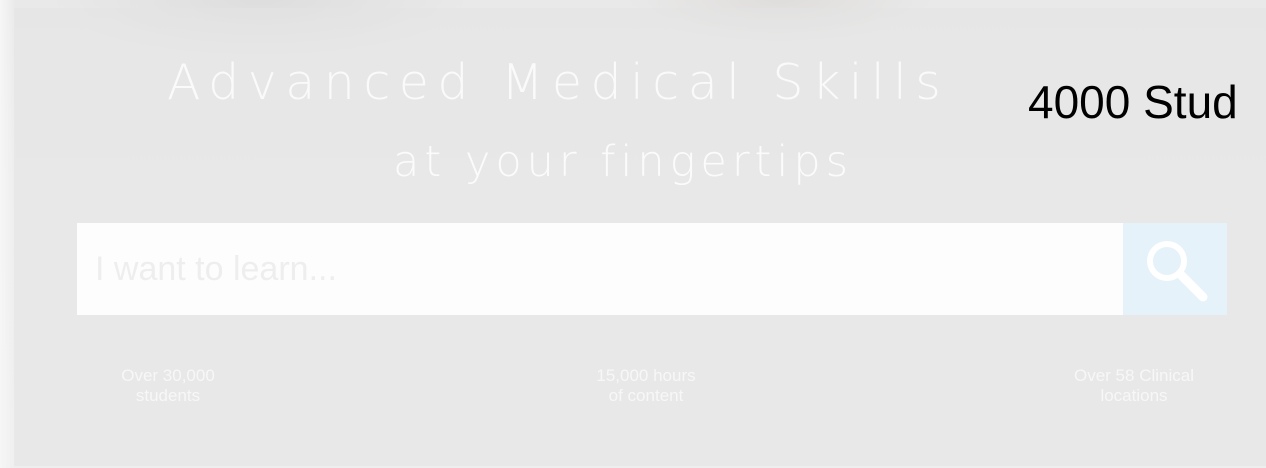  I want to click on stat-clinical-locations: Over 58 Clinical locations, so click(1134, 386).